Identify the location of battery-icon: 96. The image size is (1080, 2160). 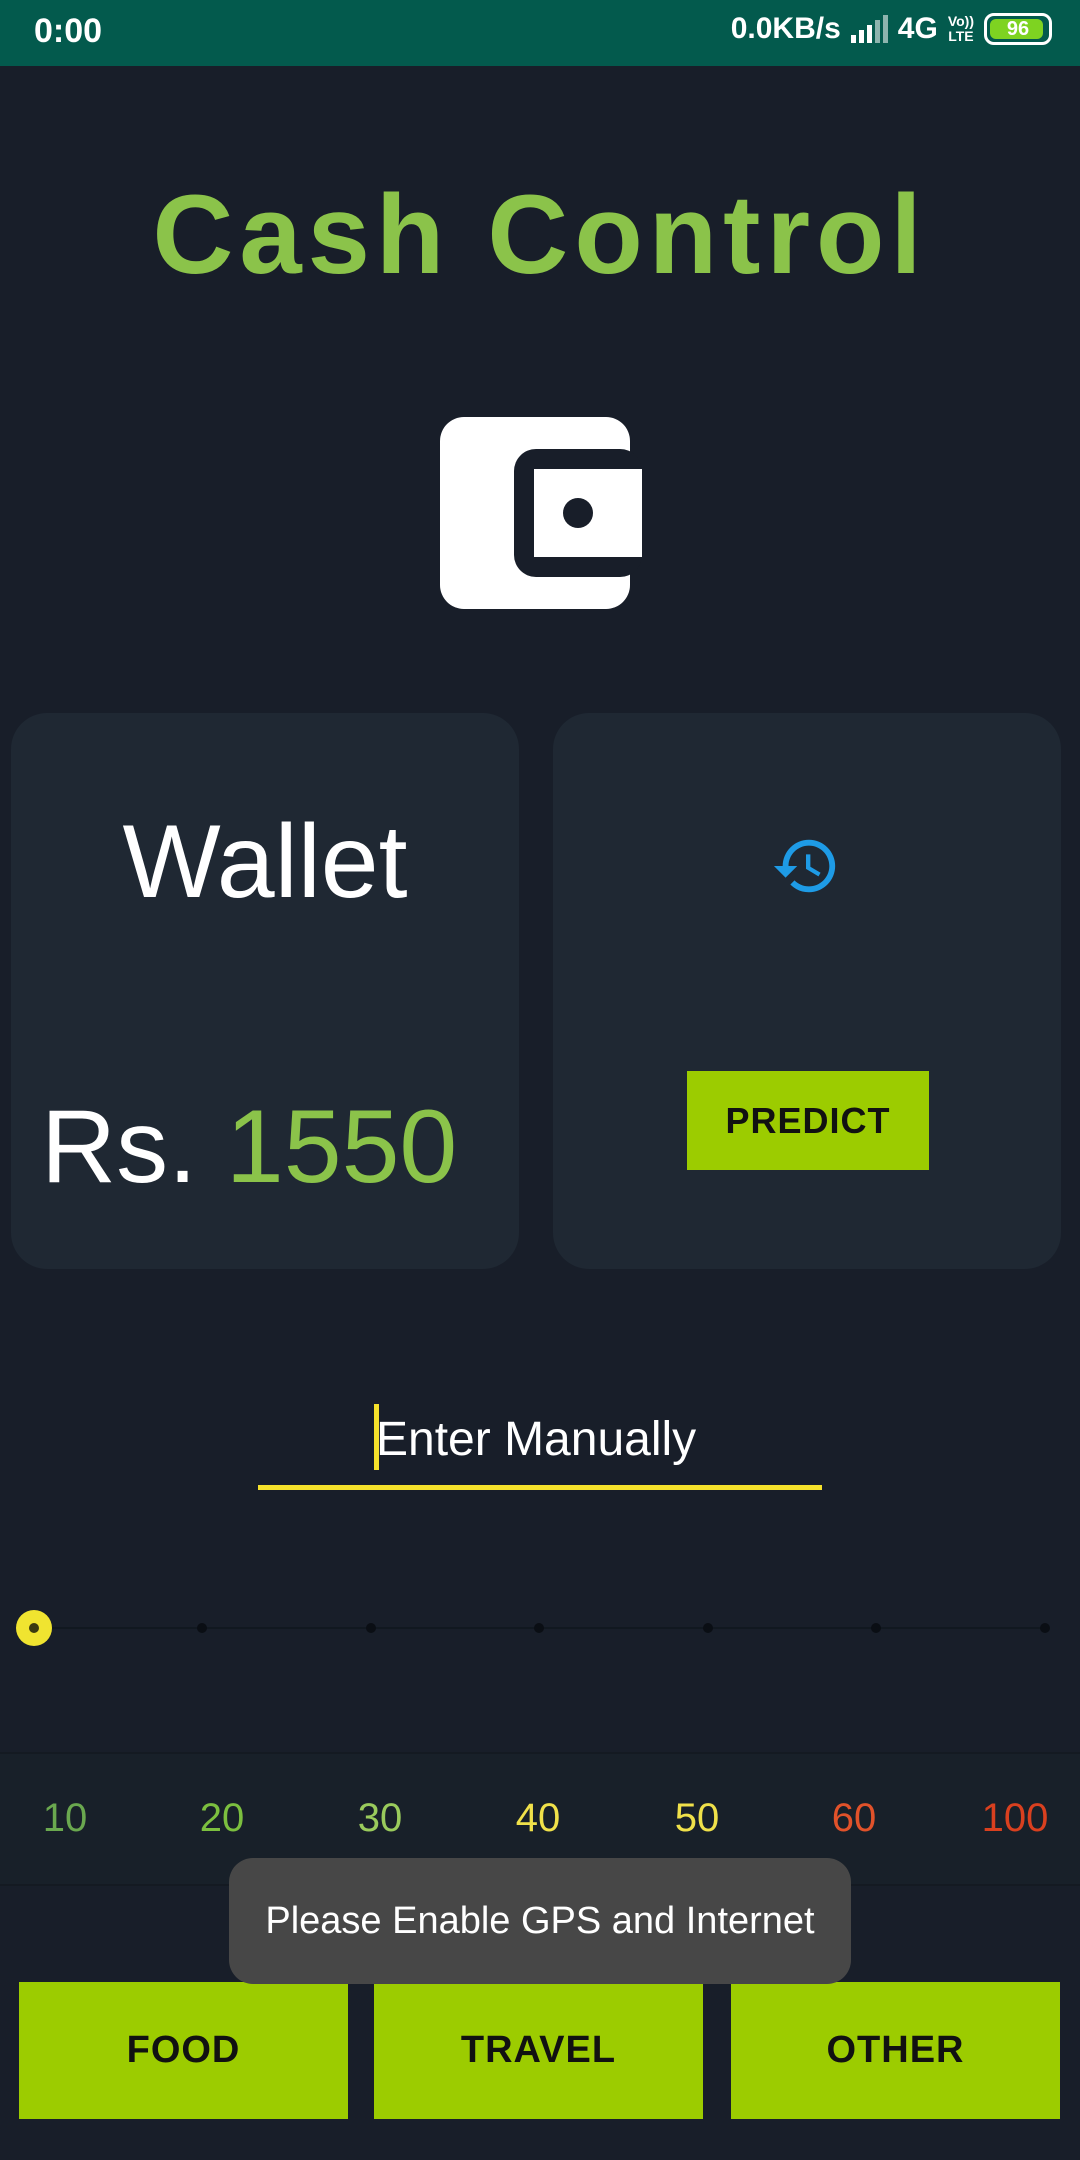
(1018, 29).